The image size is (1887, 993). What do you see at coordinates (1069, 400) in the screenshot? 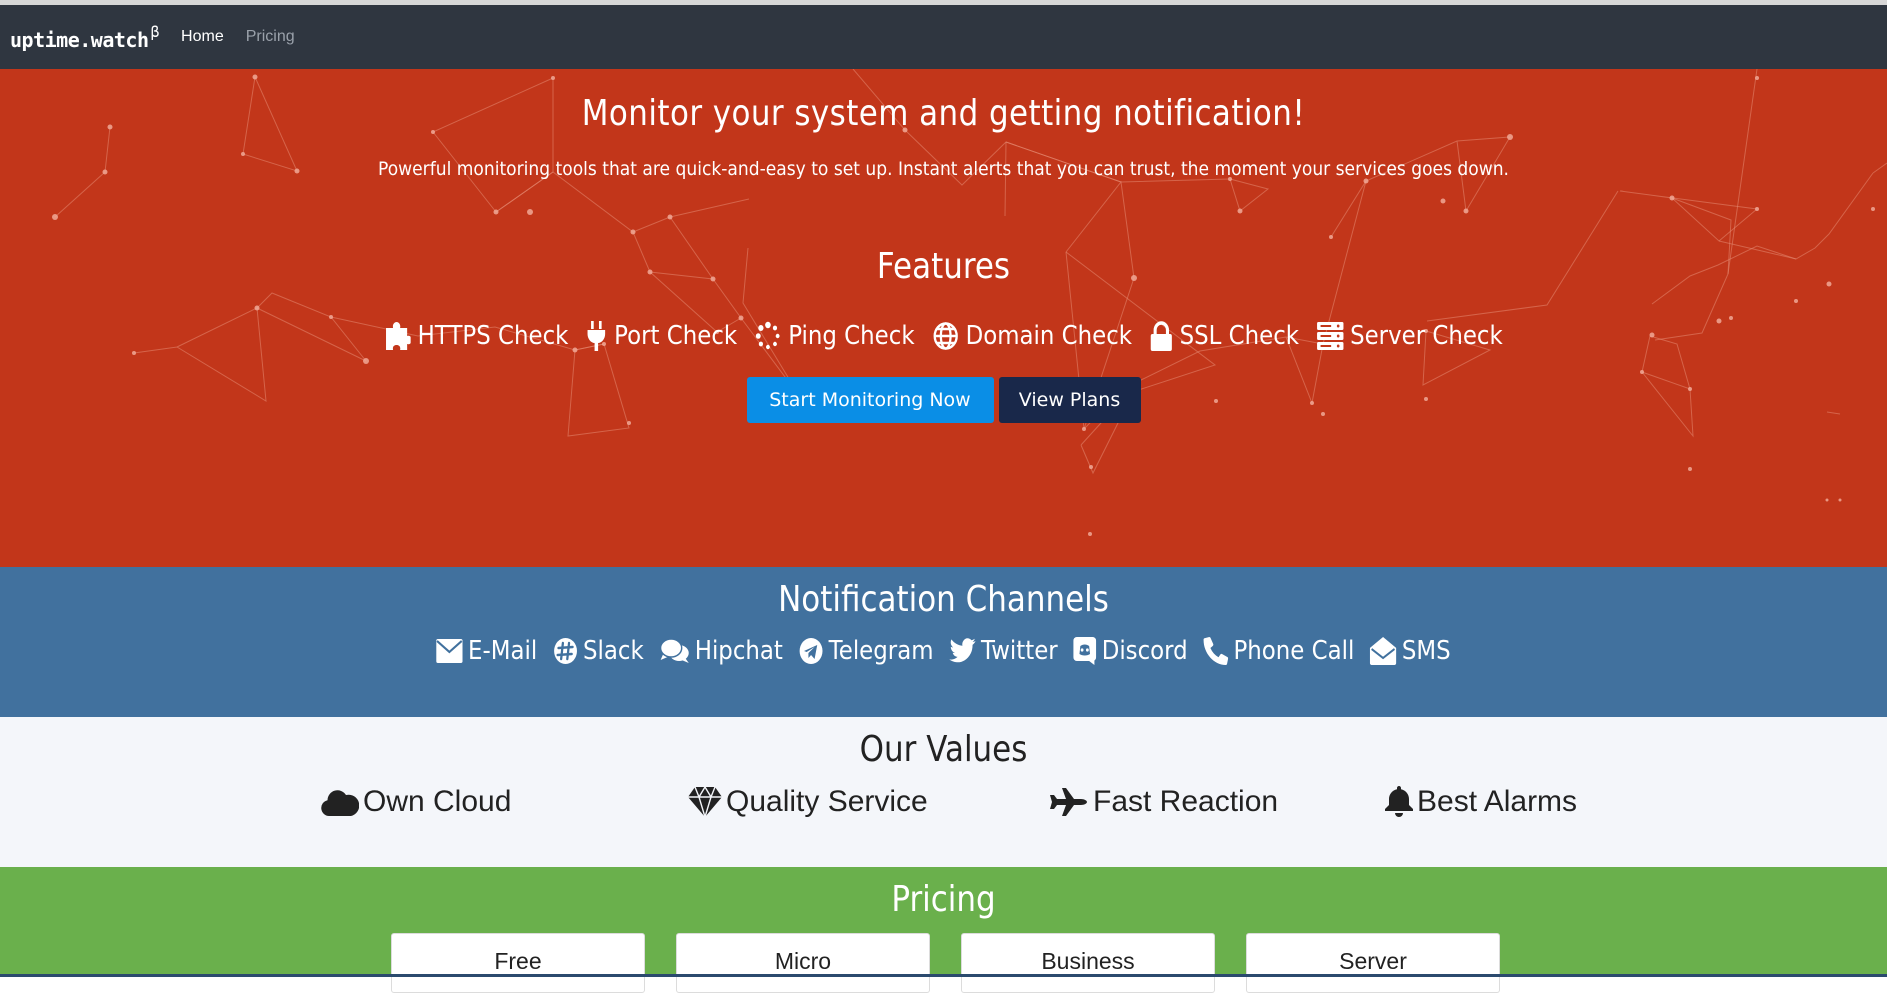
I see `view-plans-button: View Plans` at bounding box center [1069, 400].